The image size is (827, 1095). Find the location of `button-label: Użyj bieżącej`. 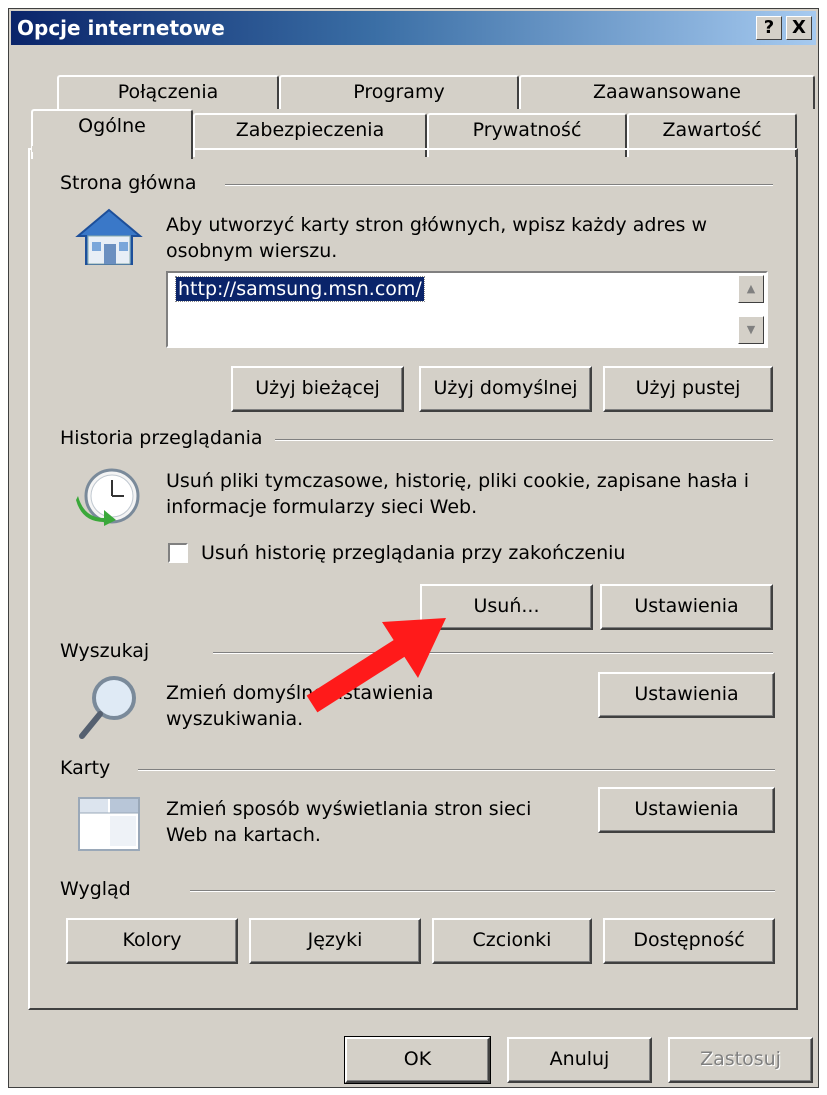

button-label: Użyj bieżącej is located at coordinates (317, 388).